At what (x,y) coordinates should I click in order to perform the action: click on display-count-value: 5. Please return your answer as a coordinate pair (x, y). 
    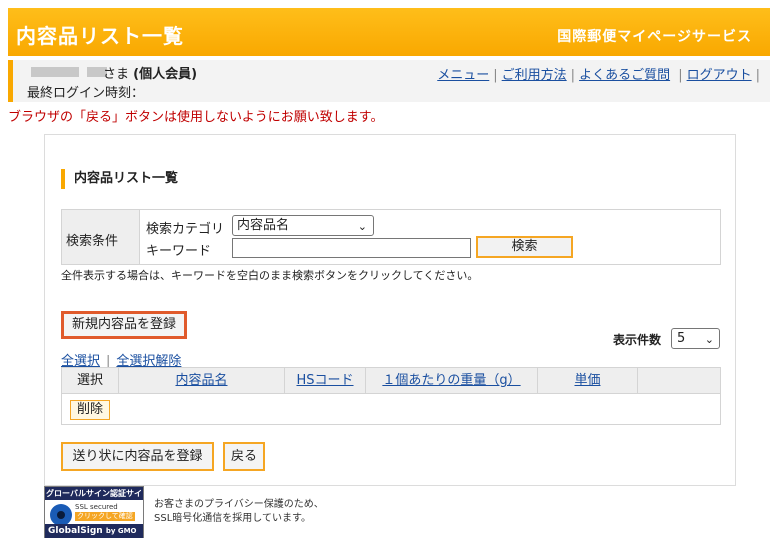
    Looking at the image, I should click on (681, 338).